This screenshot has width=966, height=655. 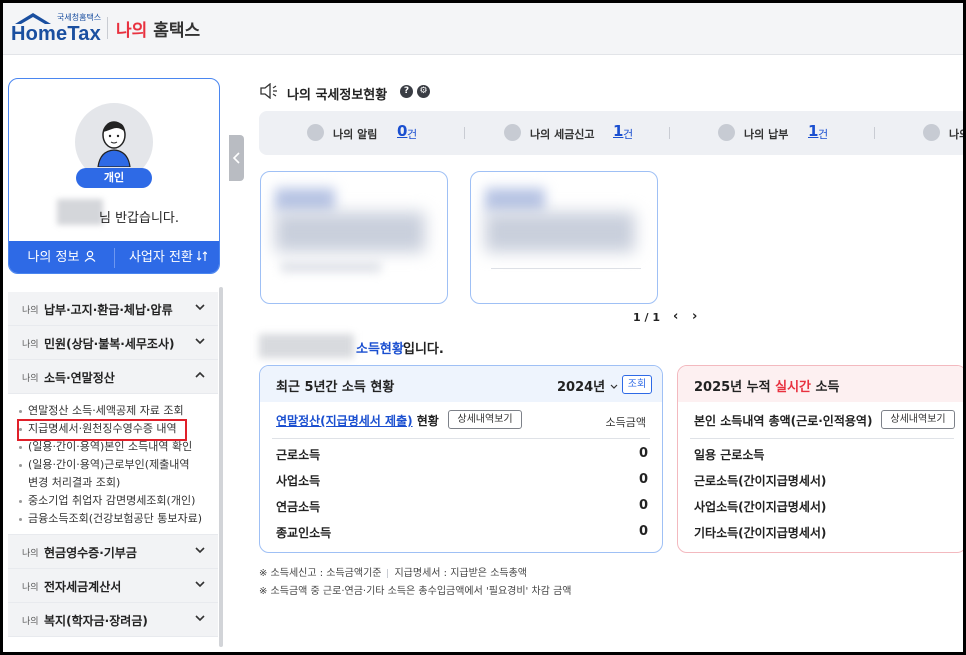 I want to click on income-heading-rest: 입니다., so click(x=423, y=349).